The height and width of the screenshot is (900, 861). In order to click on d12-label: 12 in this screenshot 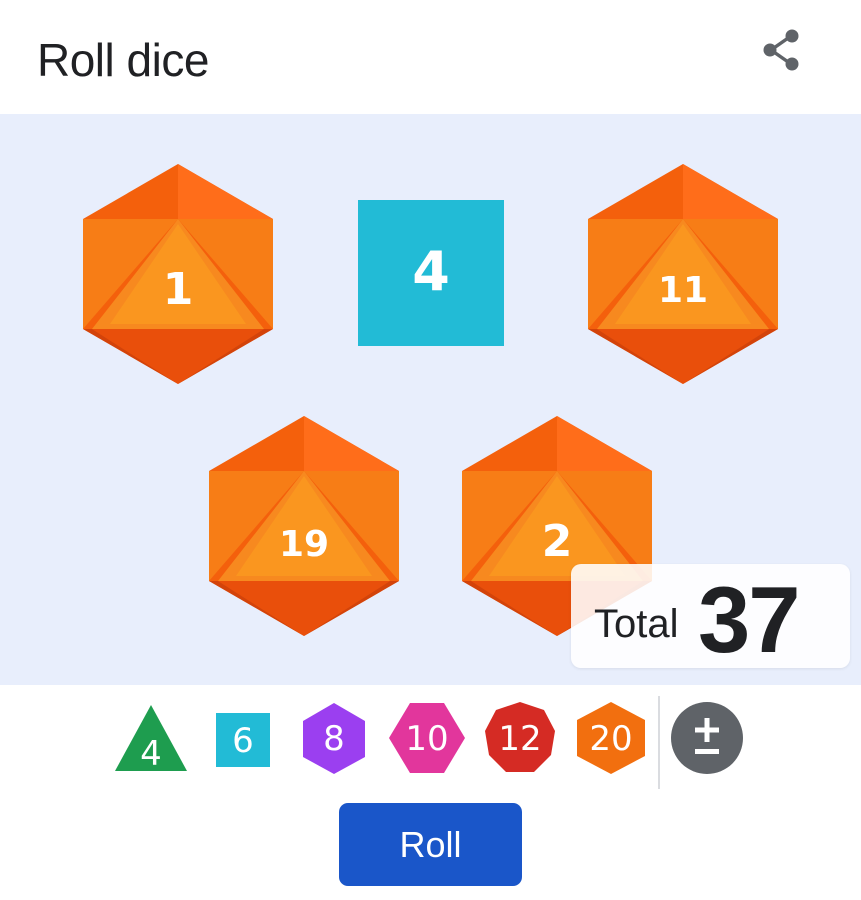, I will do `click(520, 739)`.